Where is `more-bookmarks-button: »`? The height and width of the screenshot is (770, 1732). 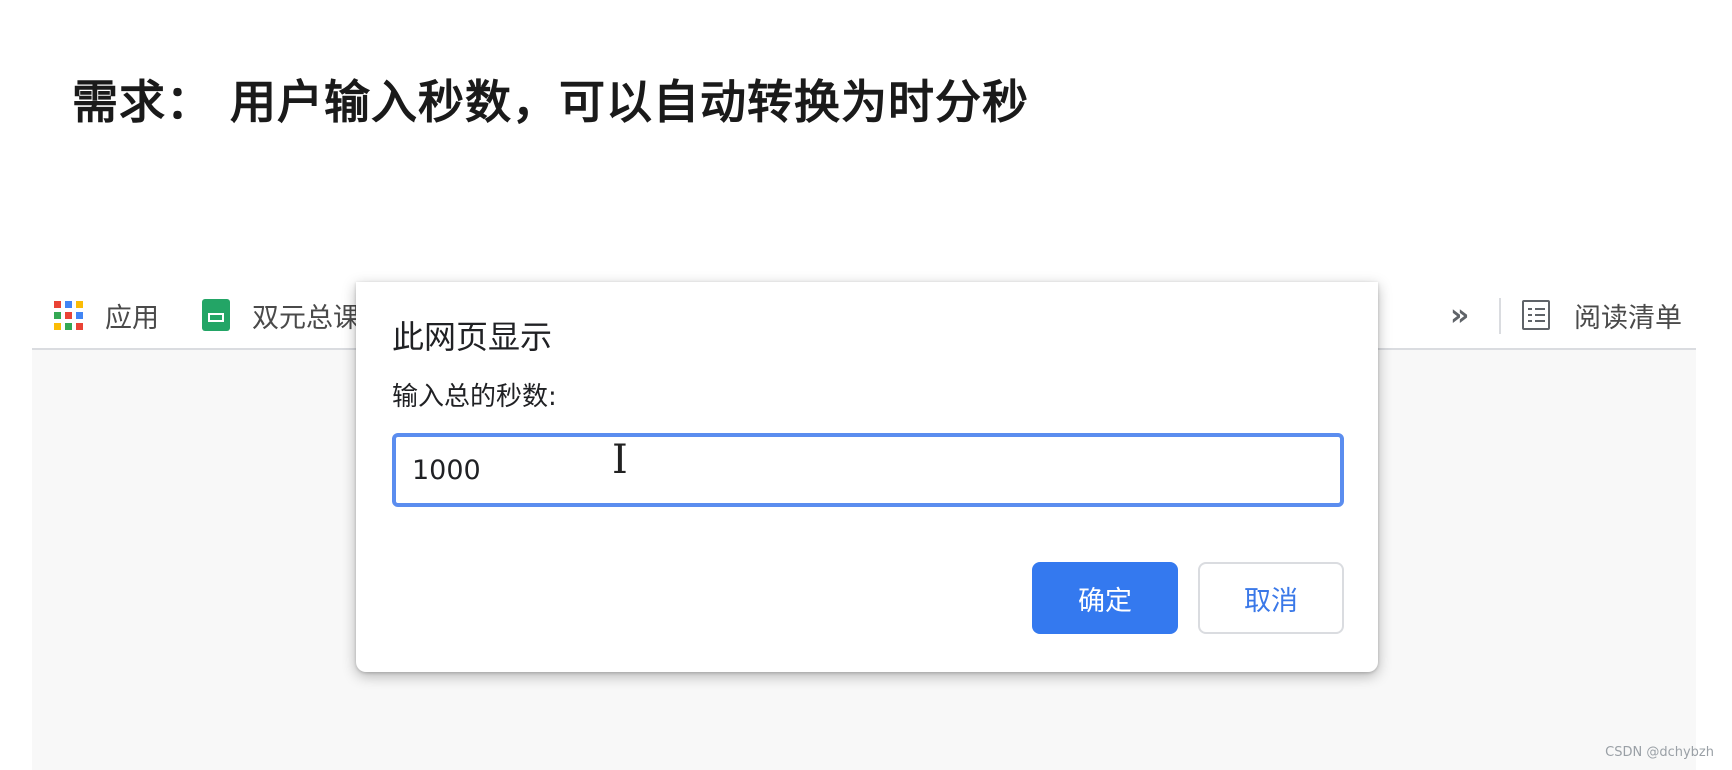 more-bookmarks-button: » is located at coordinates (1459, 315).